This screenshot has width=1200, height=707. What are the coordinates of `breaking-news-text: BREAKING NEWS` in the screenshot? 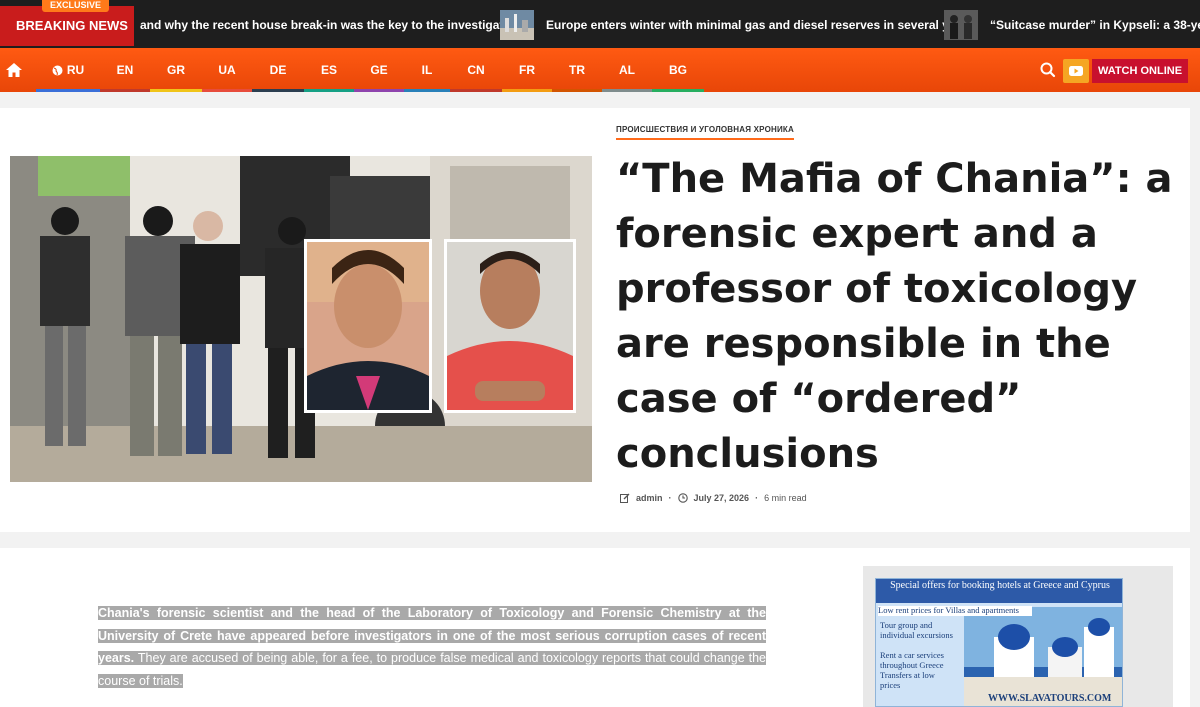 It's located at (72, 25).